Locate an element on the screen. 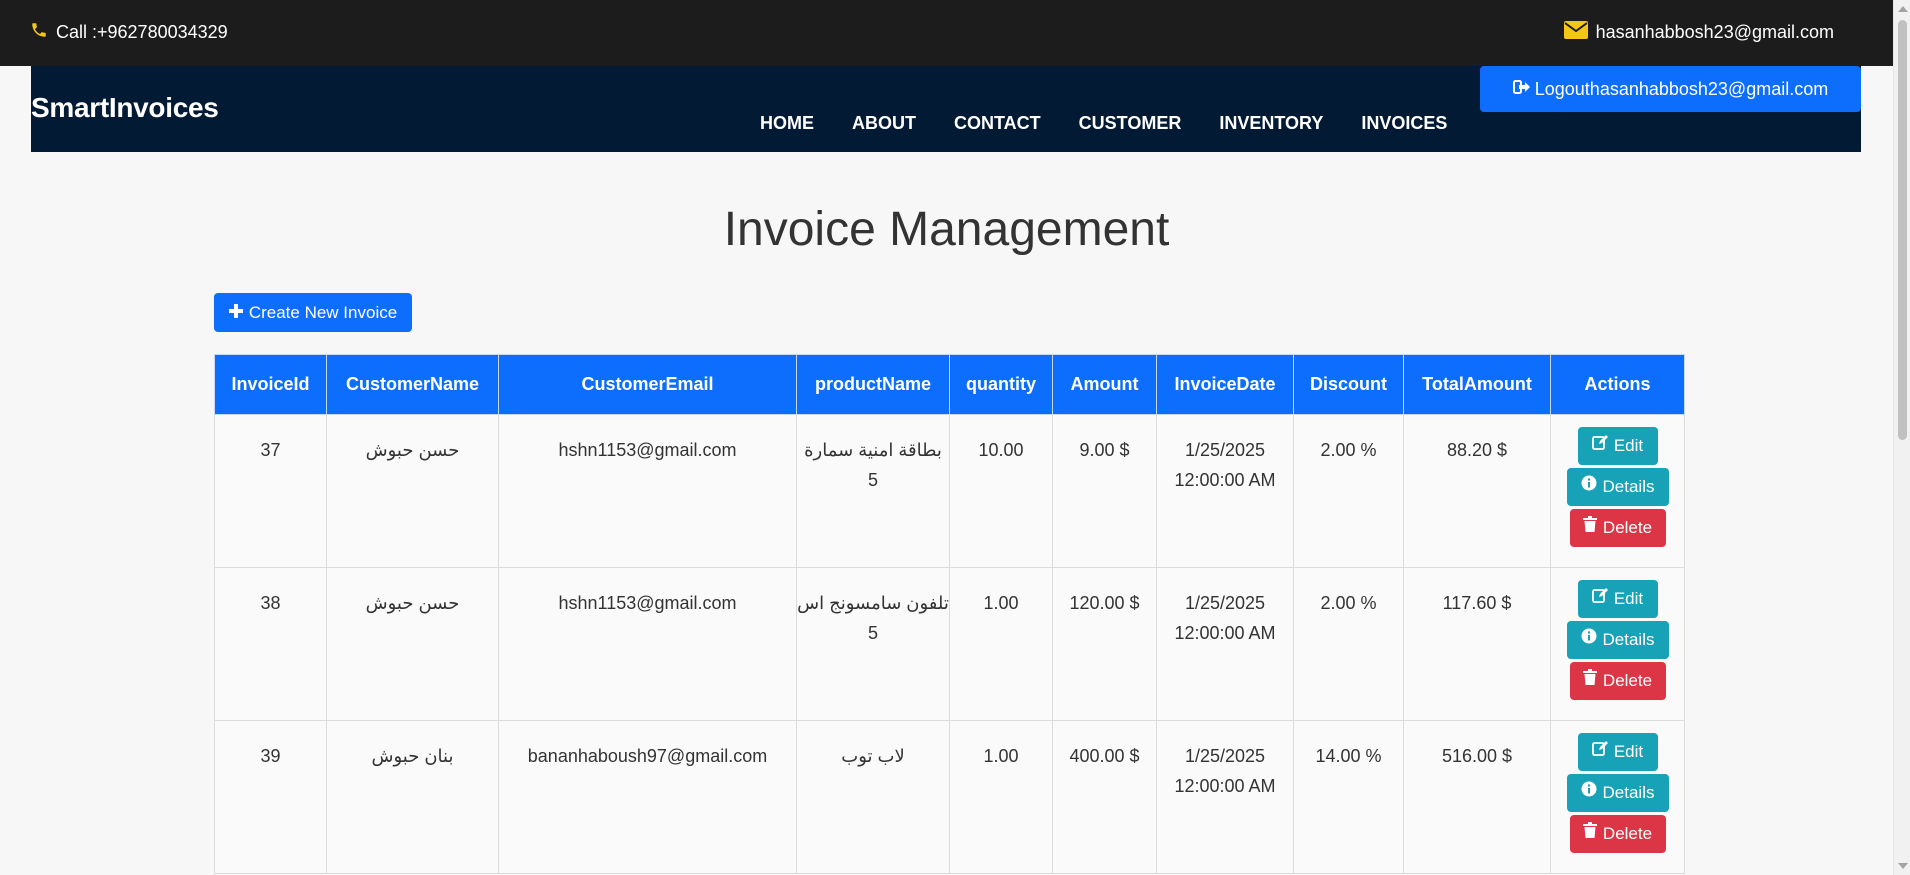 This screenshot has height=875, width=1910. cell-product-name: لاب توب is located at coordinates (873, 797).